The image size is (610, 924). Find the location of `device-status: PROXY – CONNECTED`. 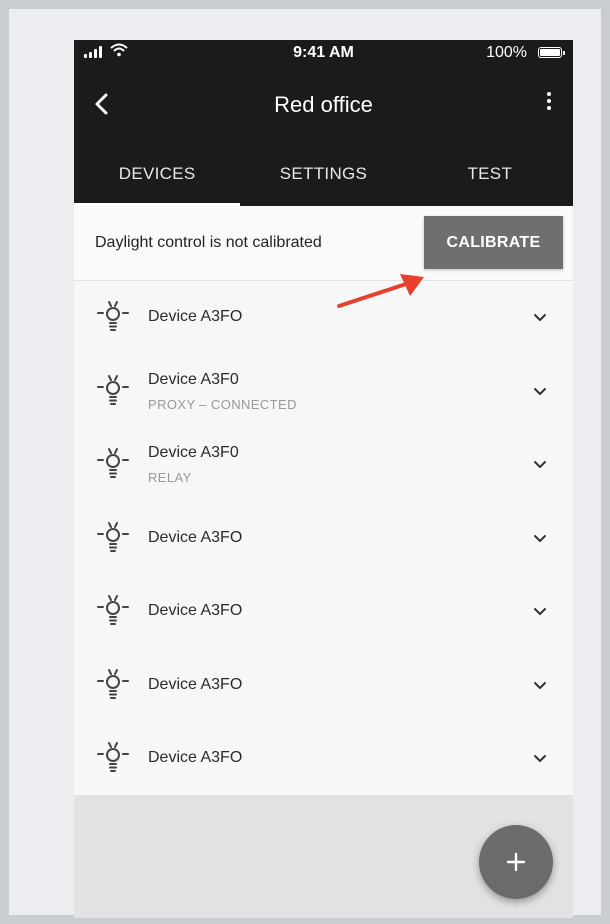

device-status: PROXY – CONNECTED is located at coordinates (222, 404).